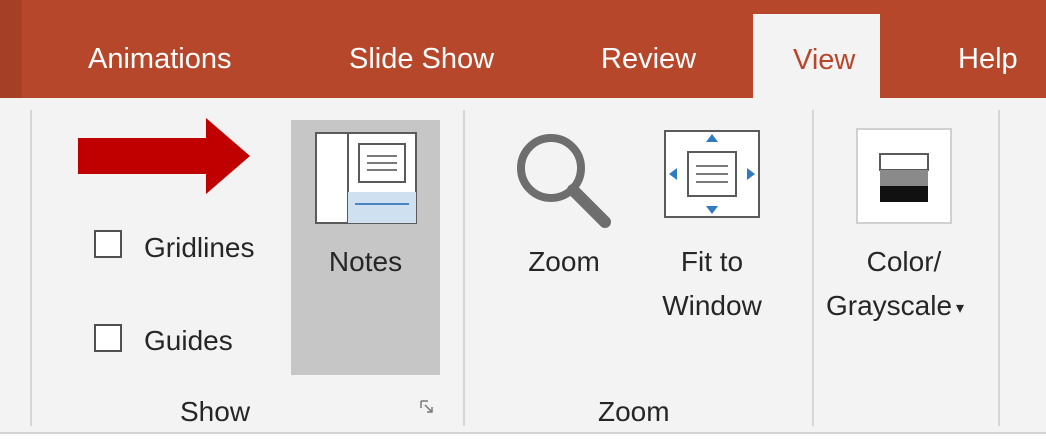 This screenshot has width=1046, height=446. Describe the element at coordinates (904, 262) in the screenshot. I see `color-grayscale-line1: Color/` at that location.